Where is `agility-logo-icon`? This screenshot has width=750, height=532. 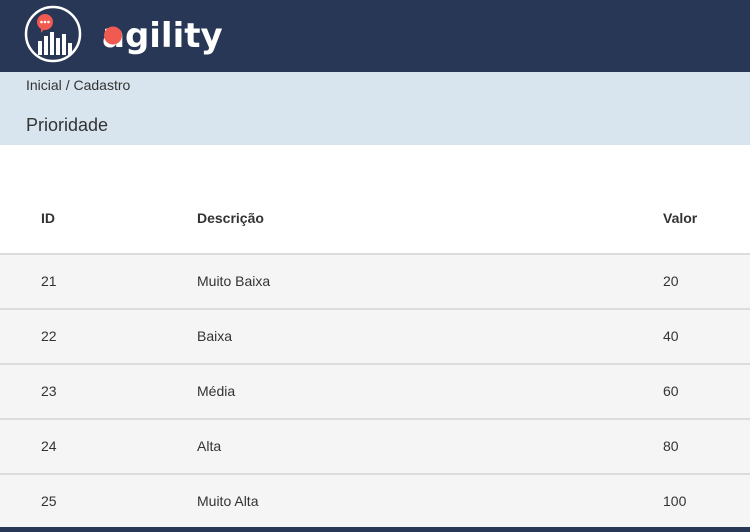 agility-logo-icon is located at coordinates (53, 34).